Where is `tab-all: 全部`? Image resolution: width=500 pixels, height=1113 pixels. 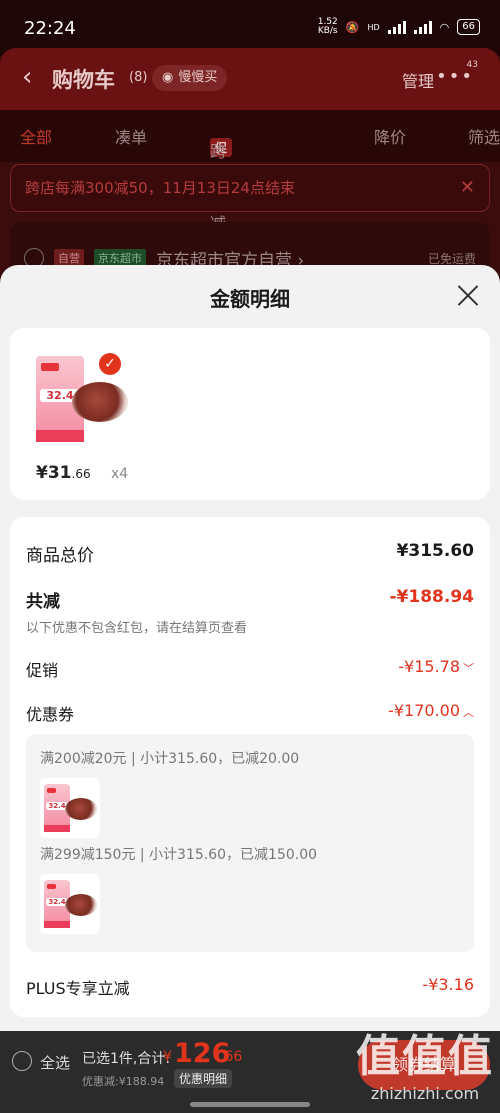 tab-all: 全部 is located at coordinates (36, 136).